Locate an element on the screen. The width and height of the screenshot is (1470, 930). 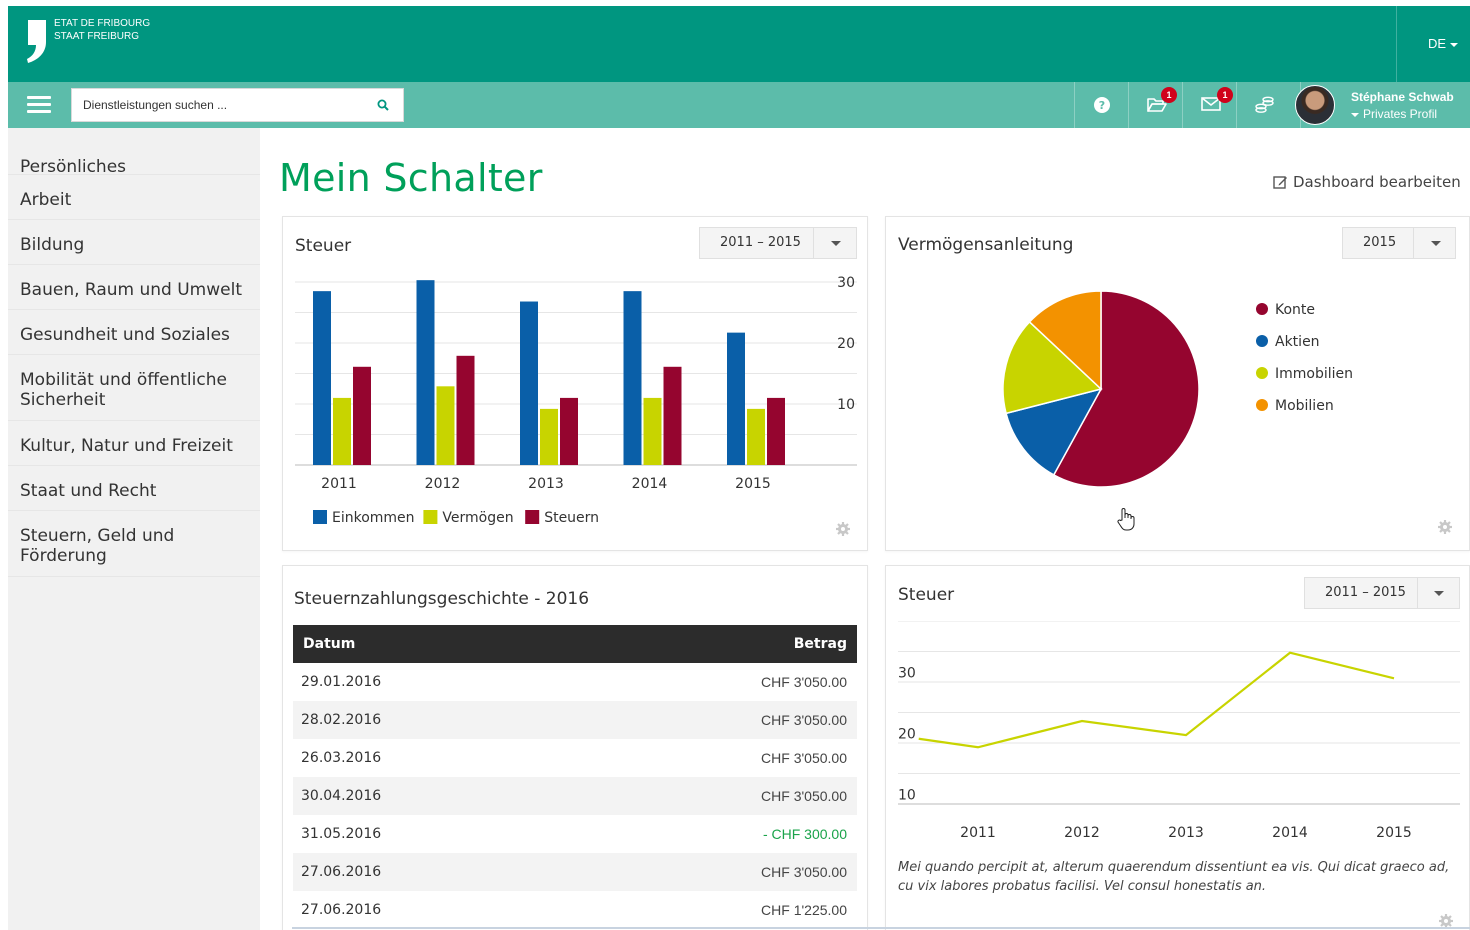
pie-chart is located at coordinates (1101, 389).